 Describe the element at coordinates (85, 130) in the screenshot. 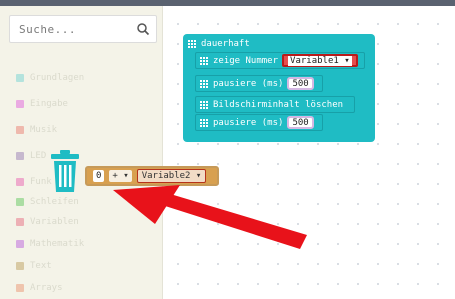

I see `category-music: Musik` at that location.